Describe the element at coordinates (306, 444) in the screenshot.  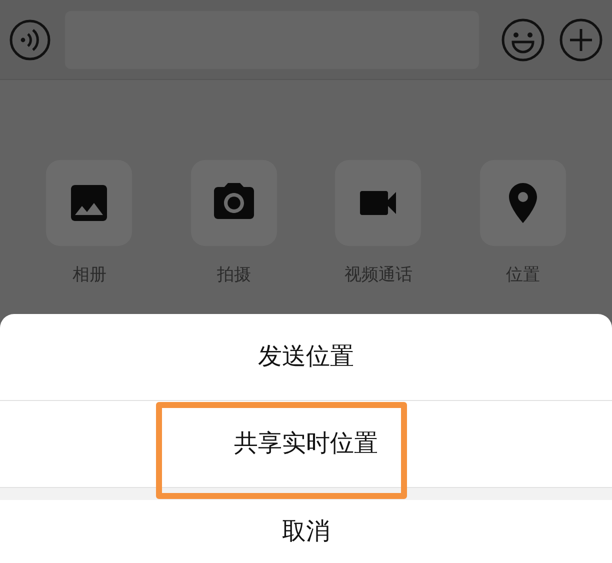
I see `action-option: 共享实时位置` at that location.